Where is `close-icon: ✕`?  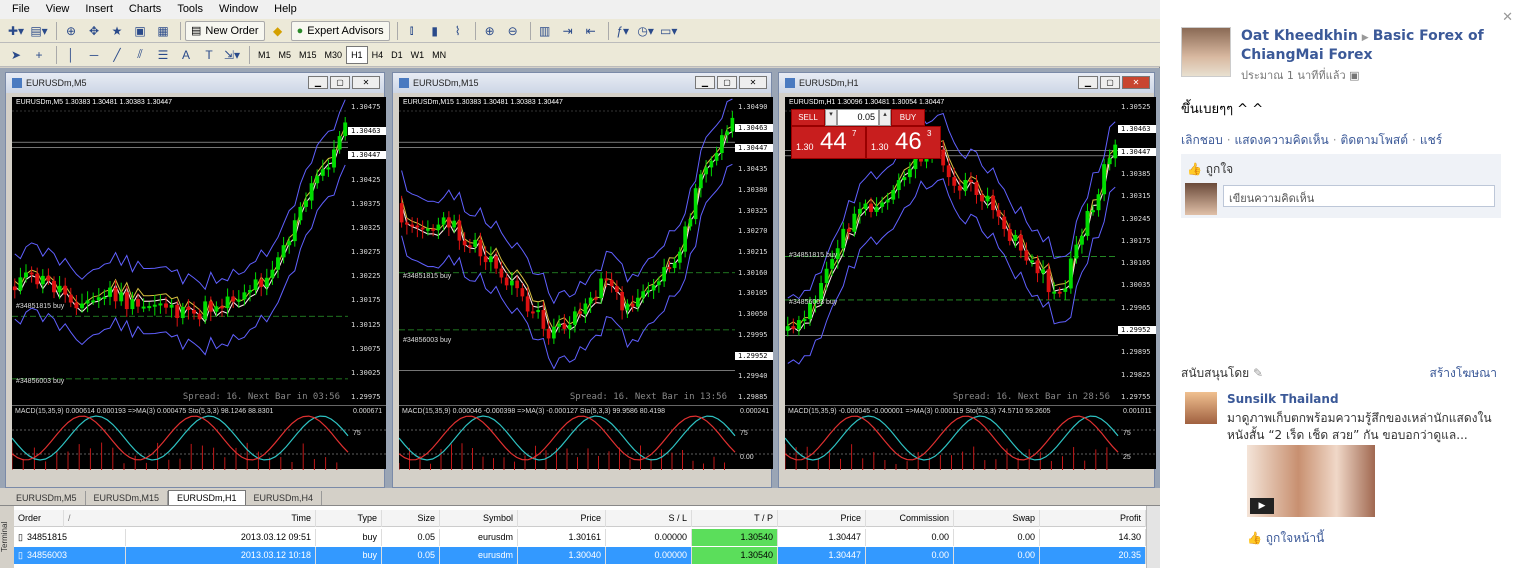
close-icon: ✕ is located at coordinates (1507, 17).